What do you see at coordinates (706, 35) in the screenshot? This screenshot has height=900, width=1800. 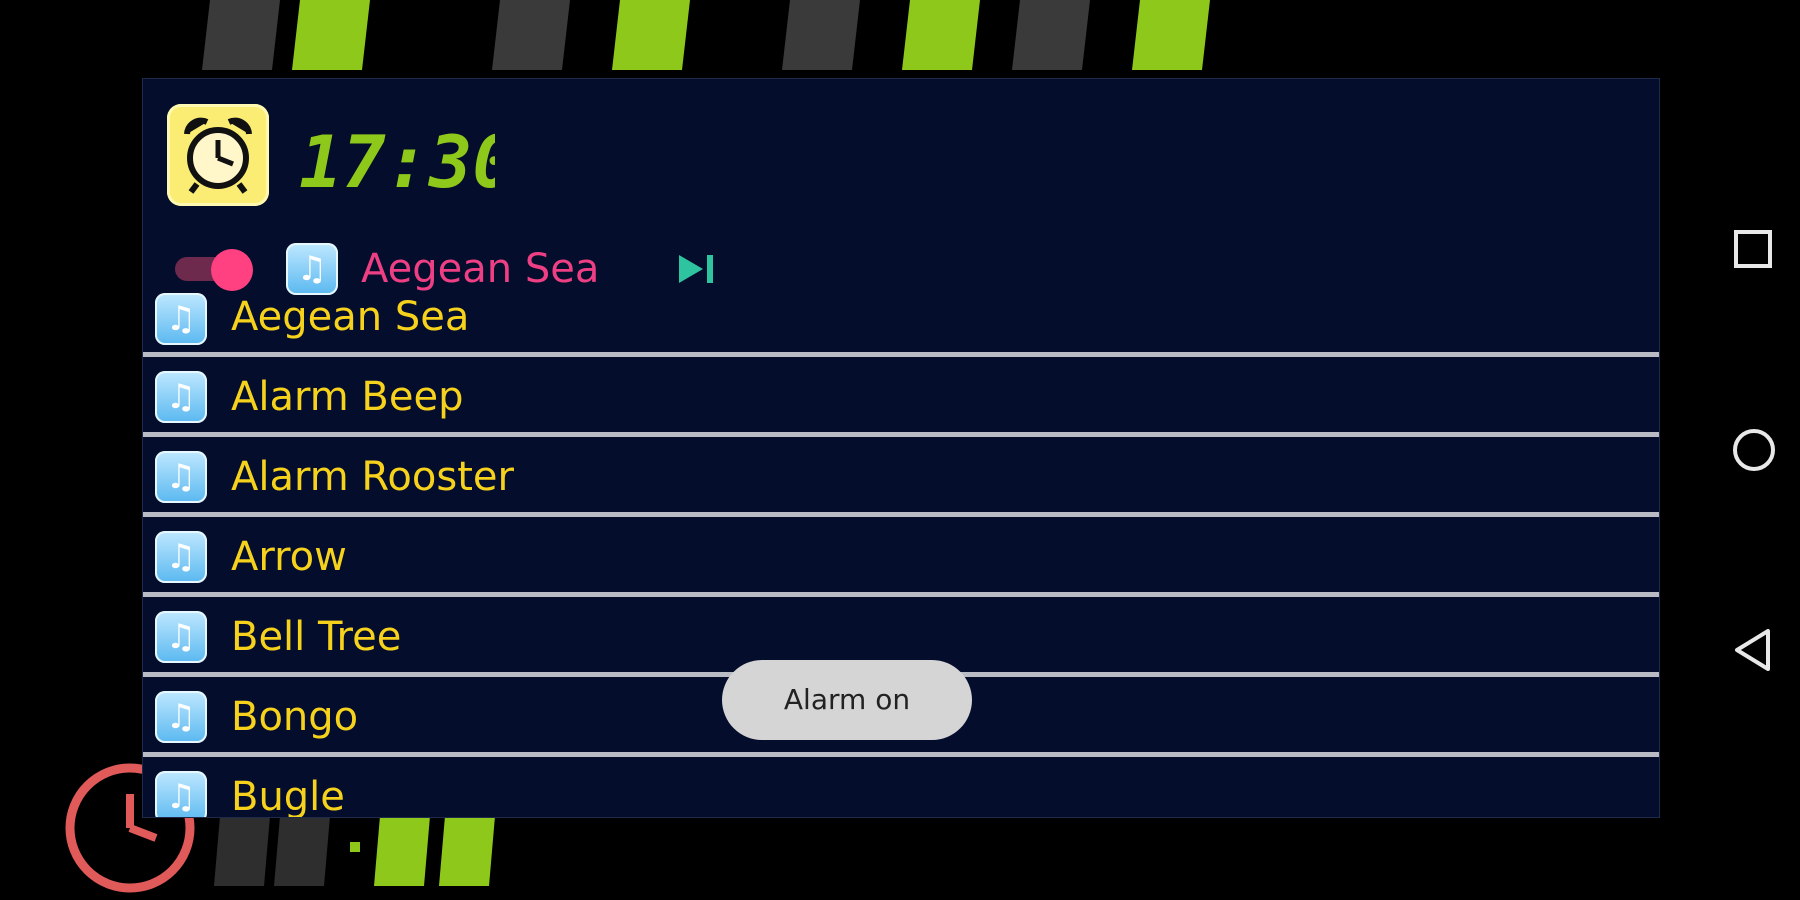 I see `background-clock-digits` at bounding box center [706, 35].